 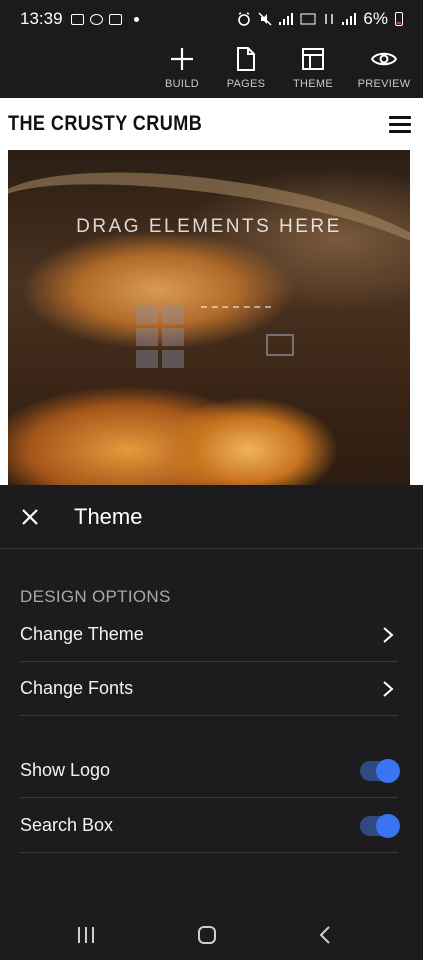 What do you see at coordinates (105, 124) in the screenshot?
I see `site-title: THE CRUSTY CRUMB` at bounding box center [105, 124].